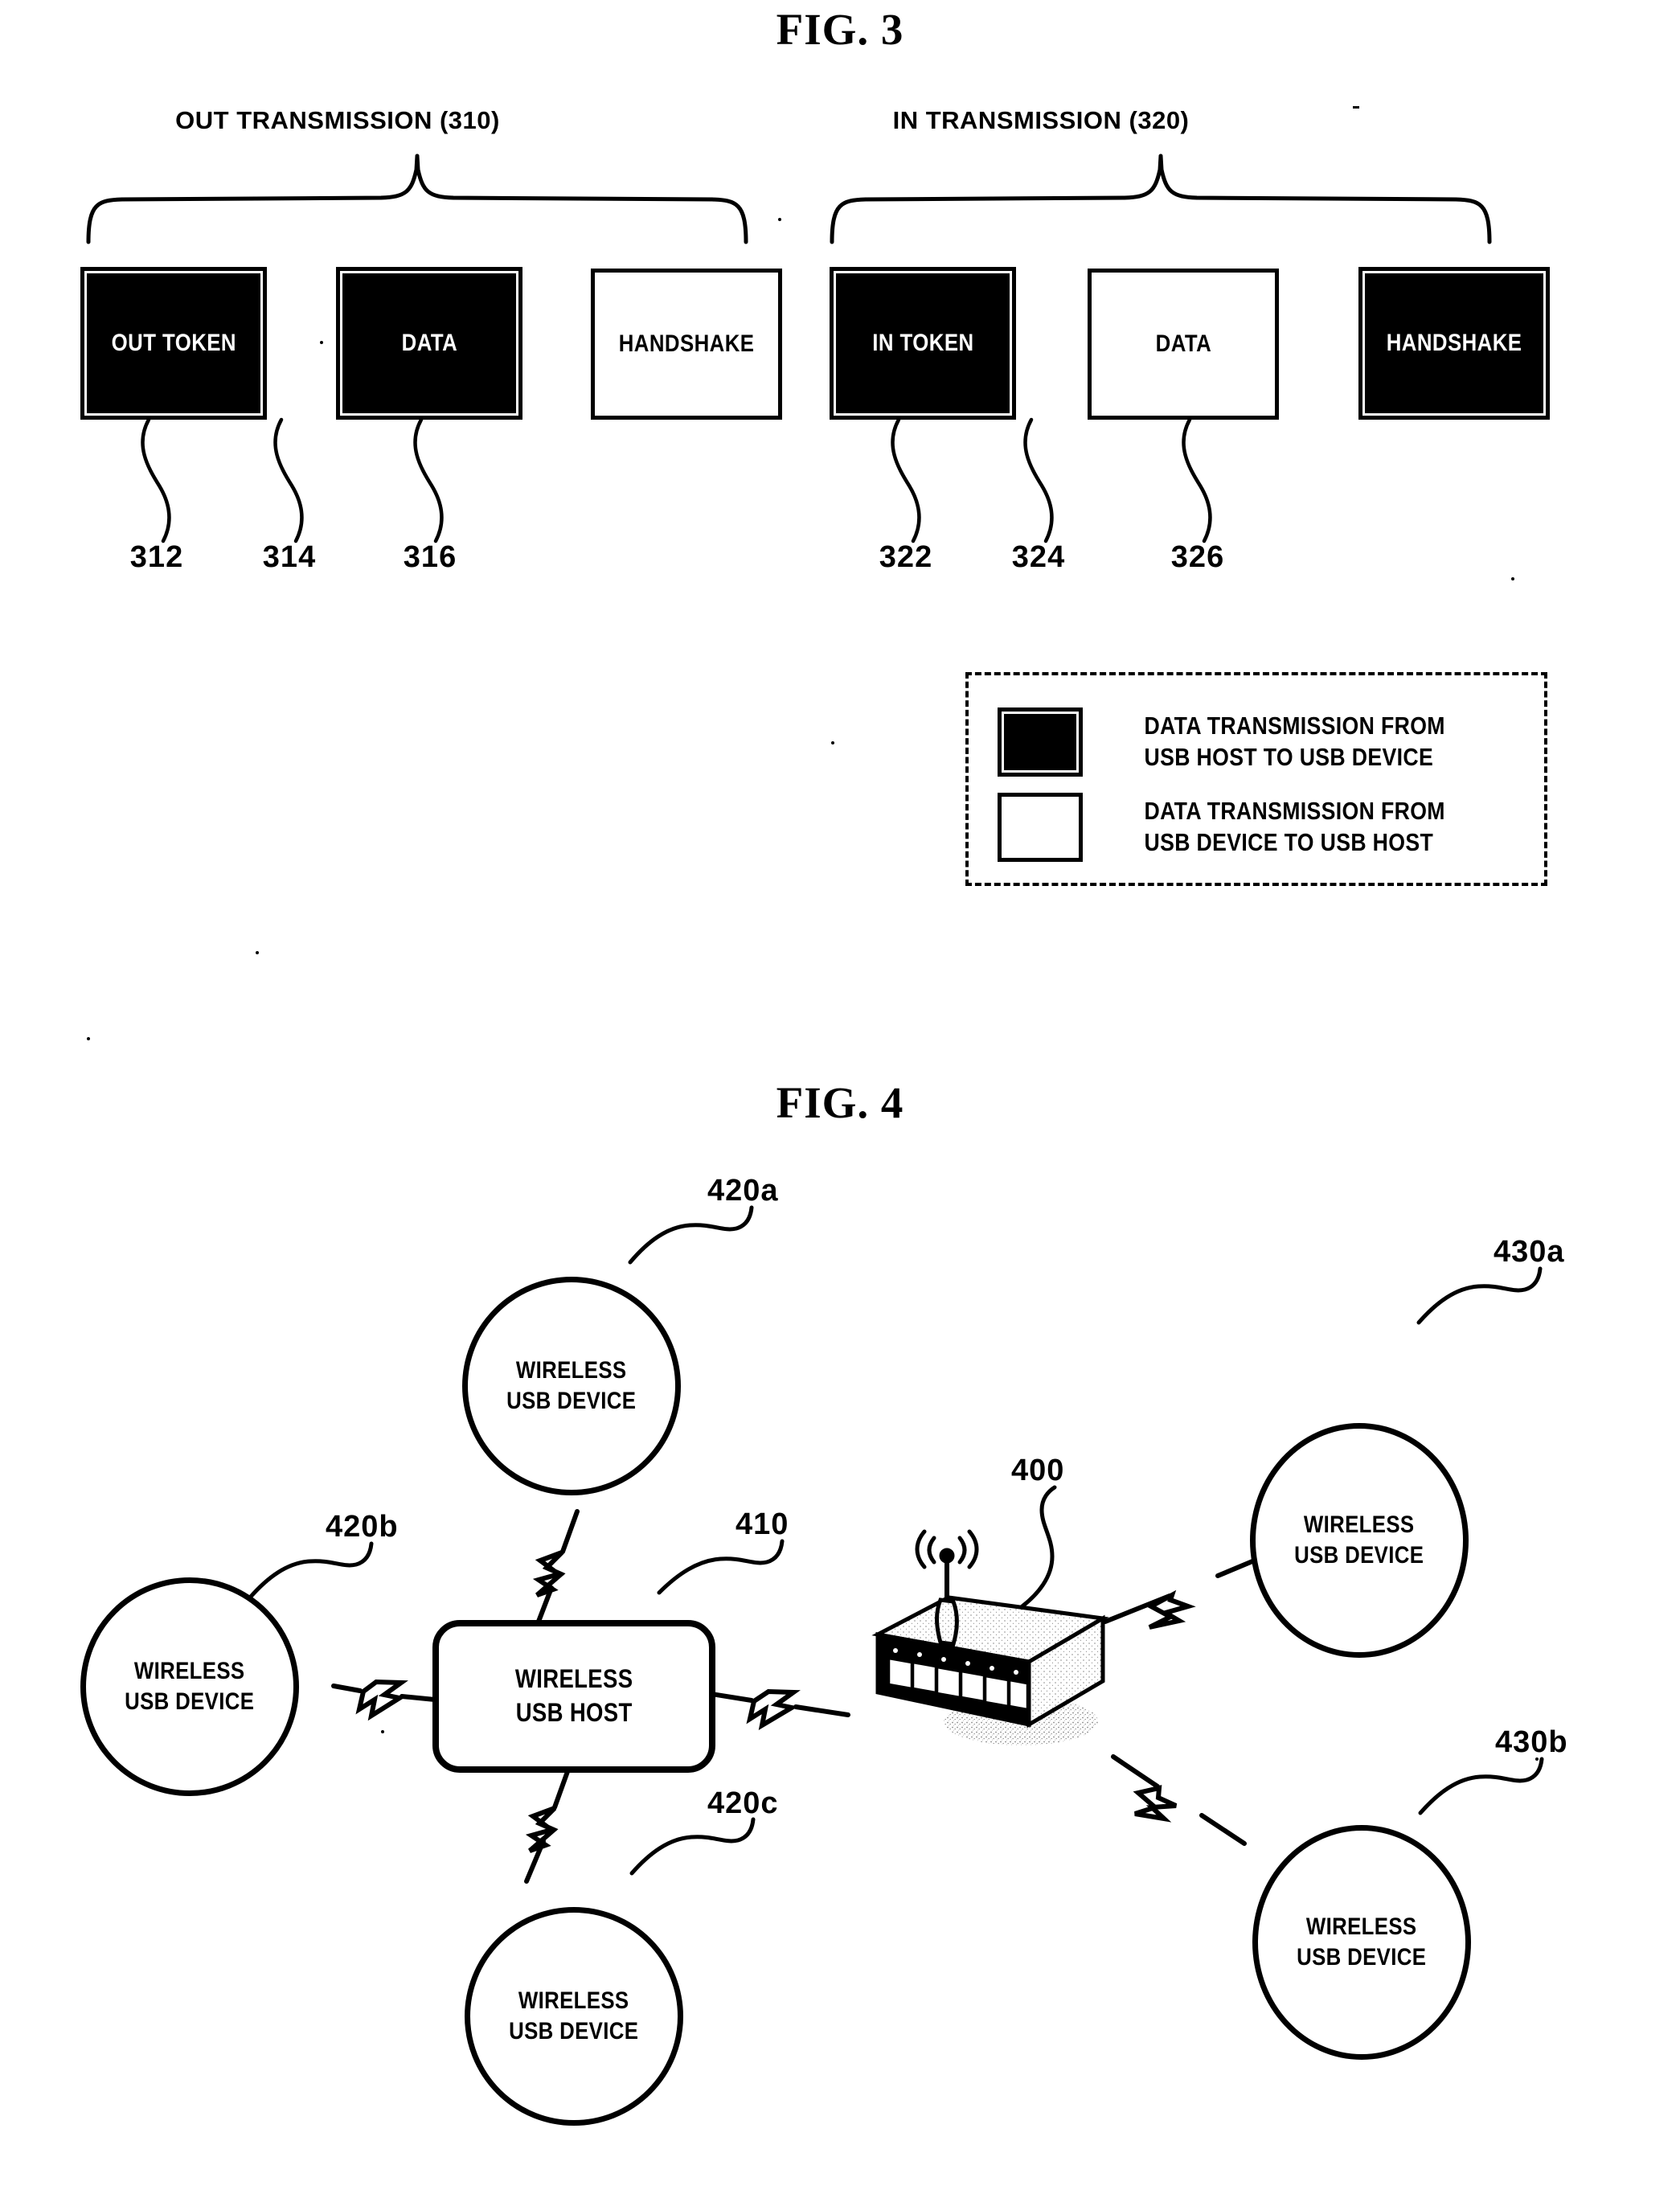 This screenshot has height=2186, width=1680. I want to click on ref-400: 400, so click(1038, 1470).